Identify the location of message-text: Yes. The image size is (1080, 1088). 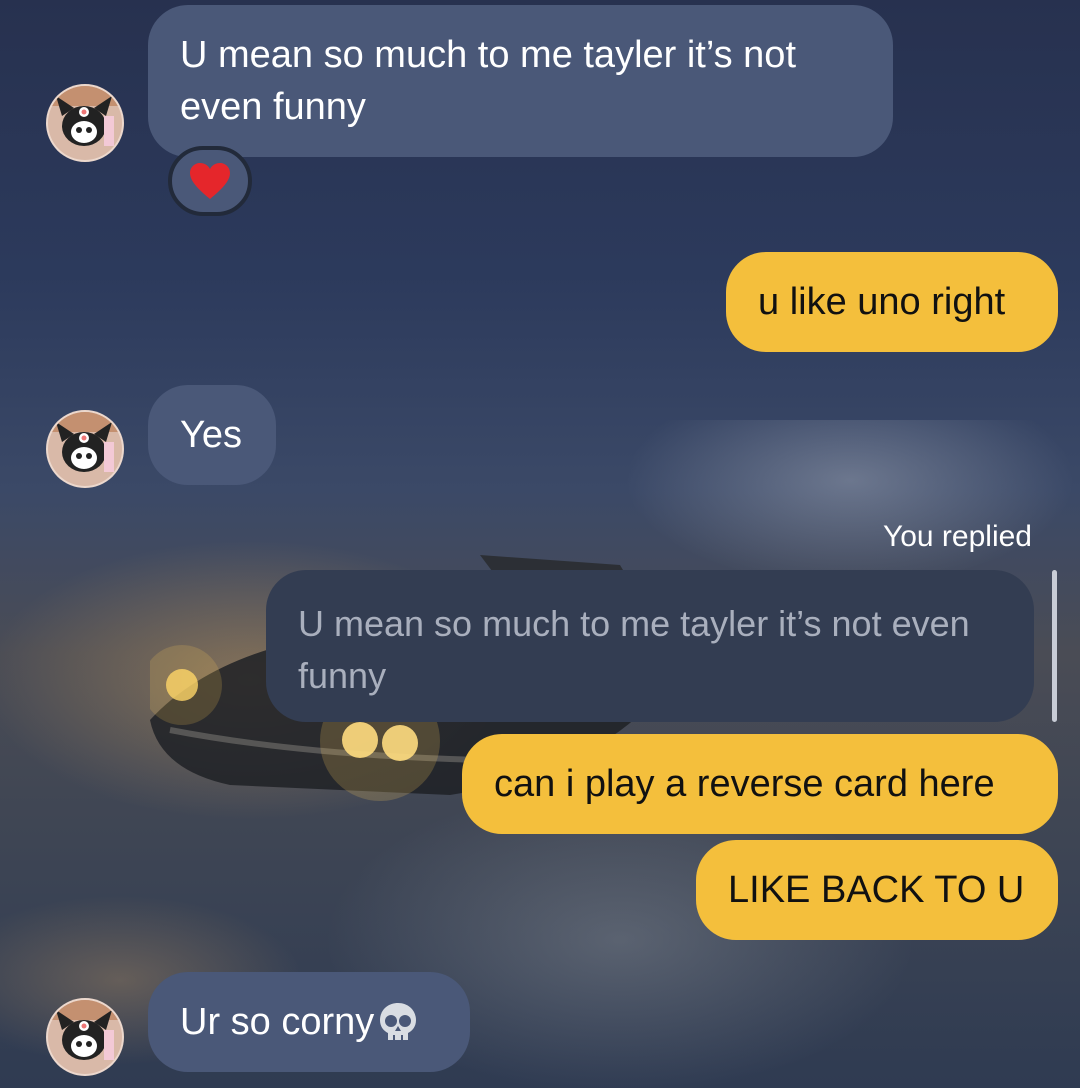
(211, 435).